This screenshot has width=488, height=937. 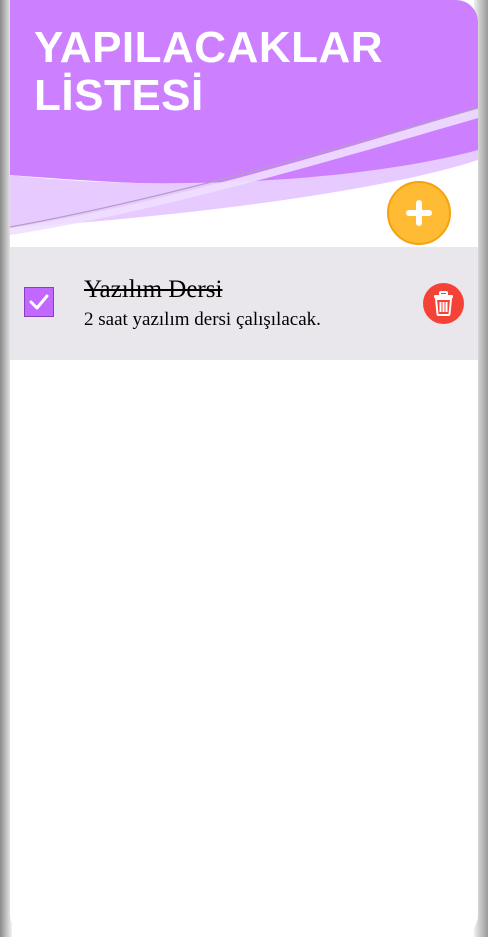 I want to click on page-title: YAPILACAKLAR LİSTESİ, so click(x=209, y=71).